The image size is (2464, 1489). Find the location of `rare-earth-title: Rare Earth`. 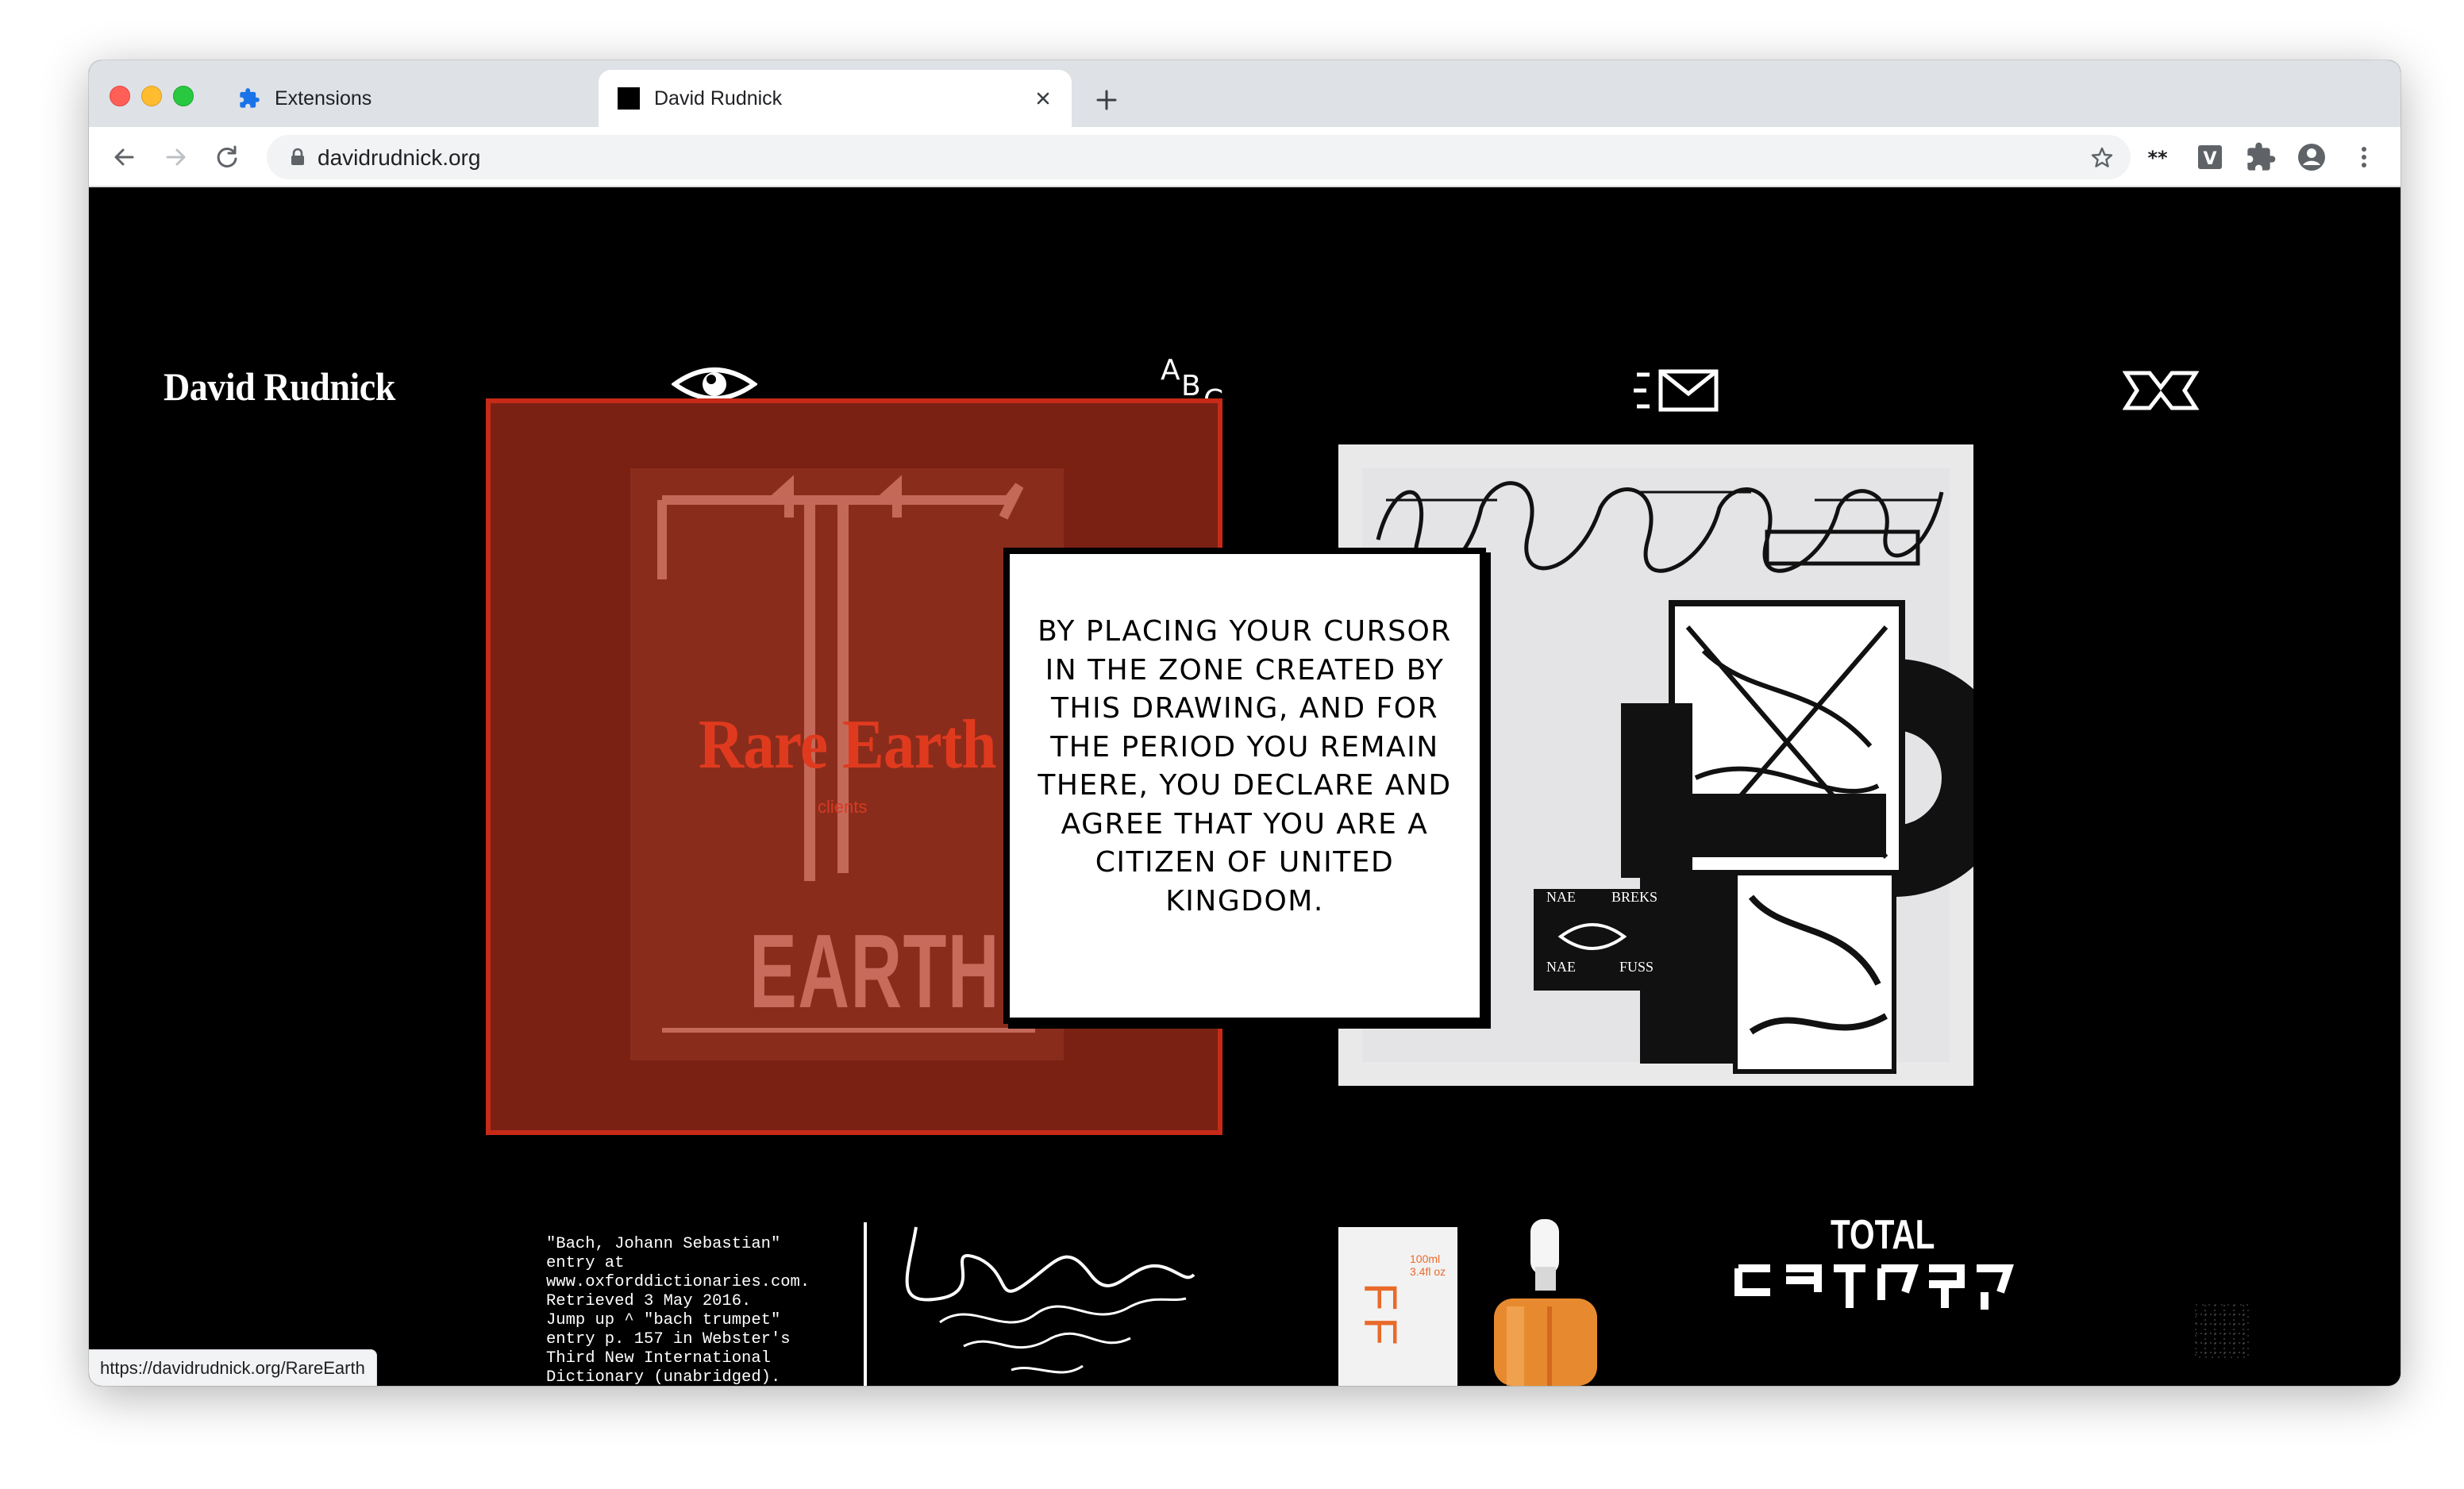

rare-earth-title: Rare Earth is located at coordinates (847, 744).